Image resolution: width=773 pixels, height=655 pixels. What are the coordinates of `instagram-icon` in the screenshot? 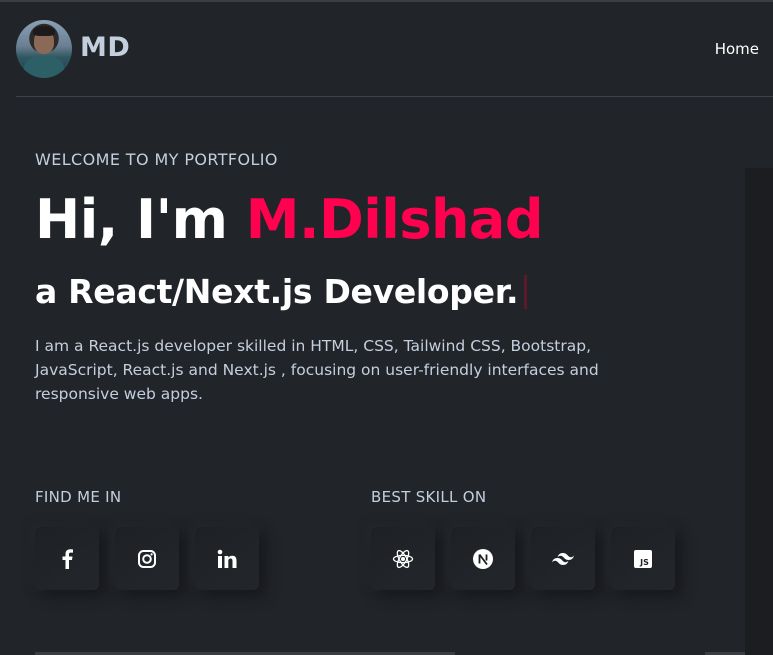 It's located at (147, 558).